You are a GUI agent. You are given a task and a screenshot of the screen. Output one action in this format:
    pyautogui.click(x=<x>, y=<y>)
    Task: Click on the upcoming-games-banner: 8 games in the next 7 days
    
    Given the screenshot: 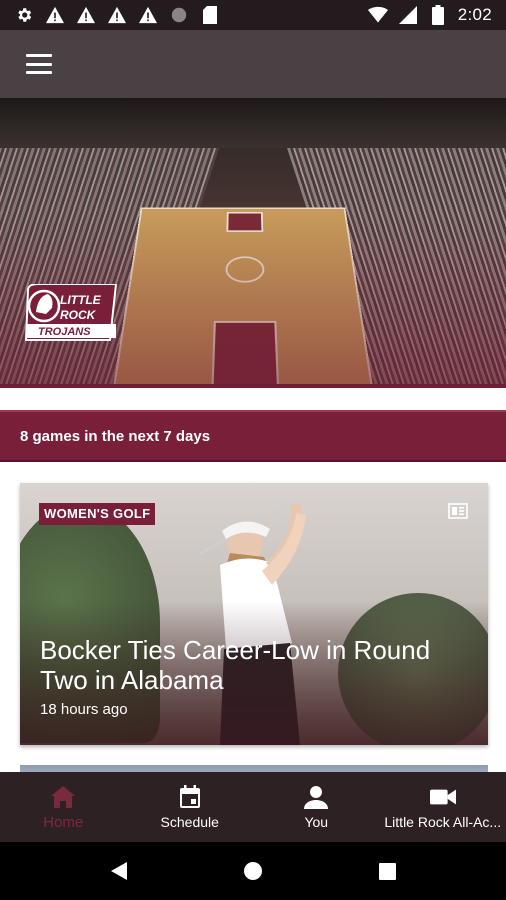 What is the action you would take?
    pyautogui.click(x=253, y=436)
    